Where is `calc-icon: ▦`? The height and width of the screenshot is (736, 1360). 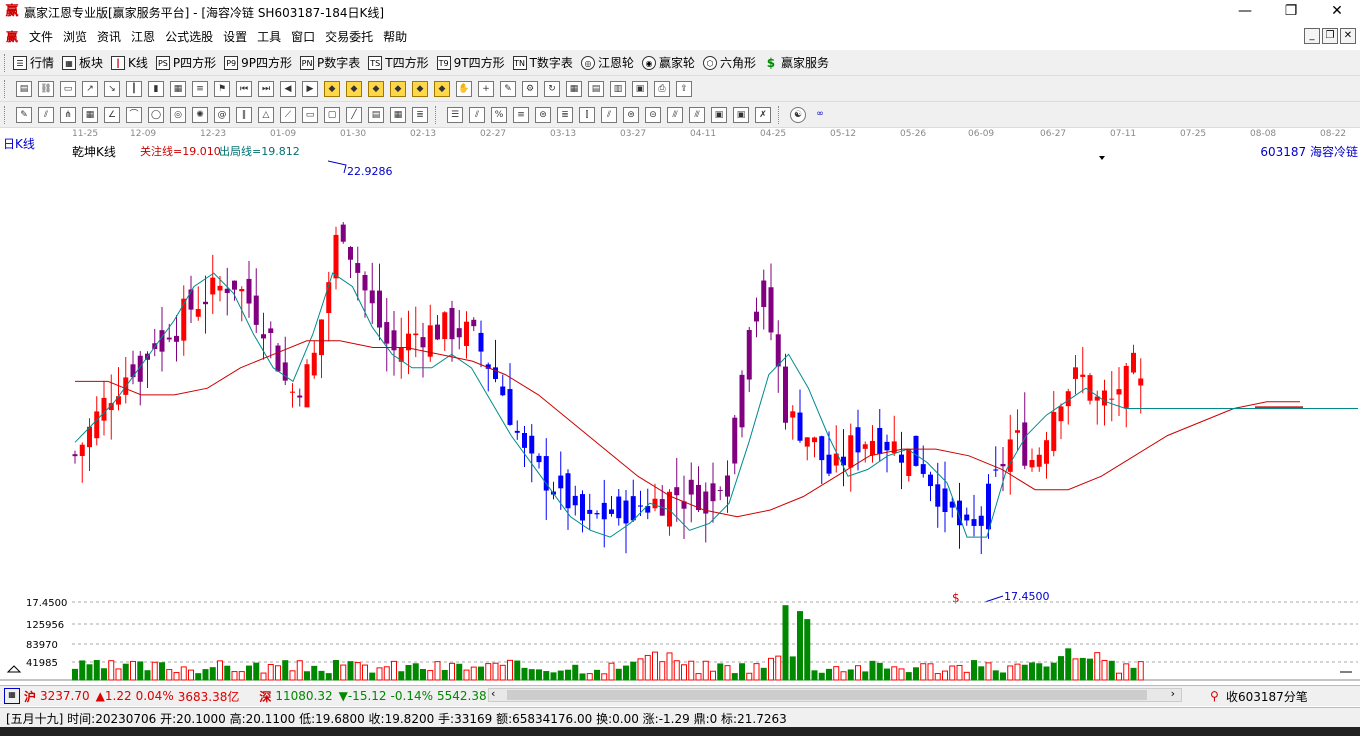
calc-icon: ▦ is located at coordinates (12, 696).